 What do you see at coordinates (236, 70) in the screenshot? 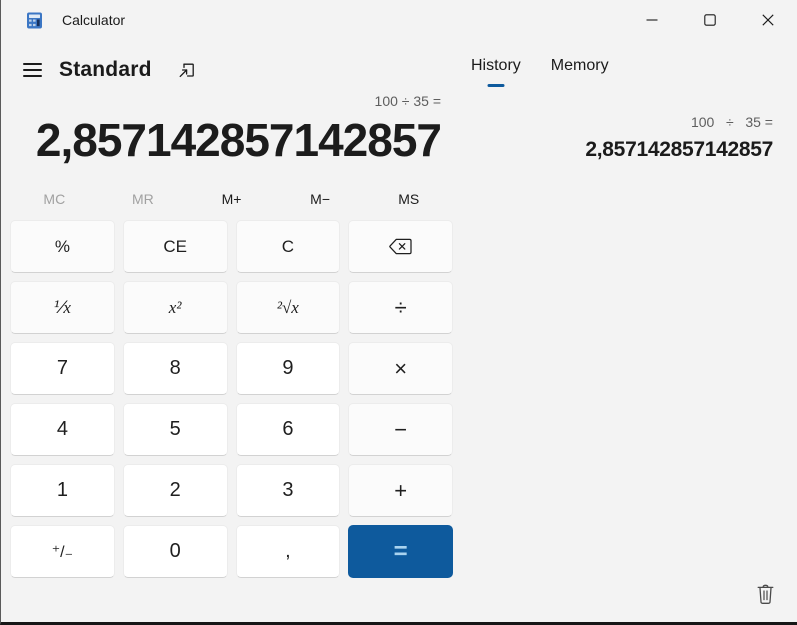
I see `mode-header: Standard` at bounding box center [236, 70].